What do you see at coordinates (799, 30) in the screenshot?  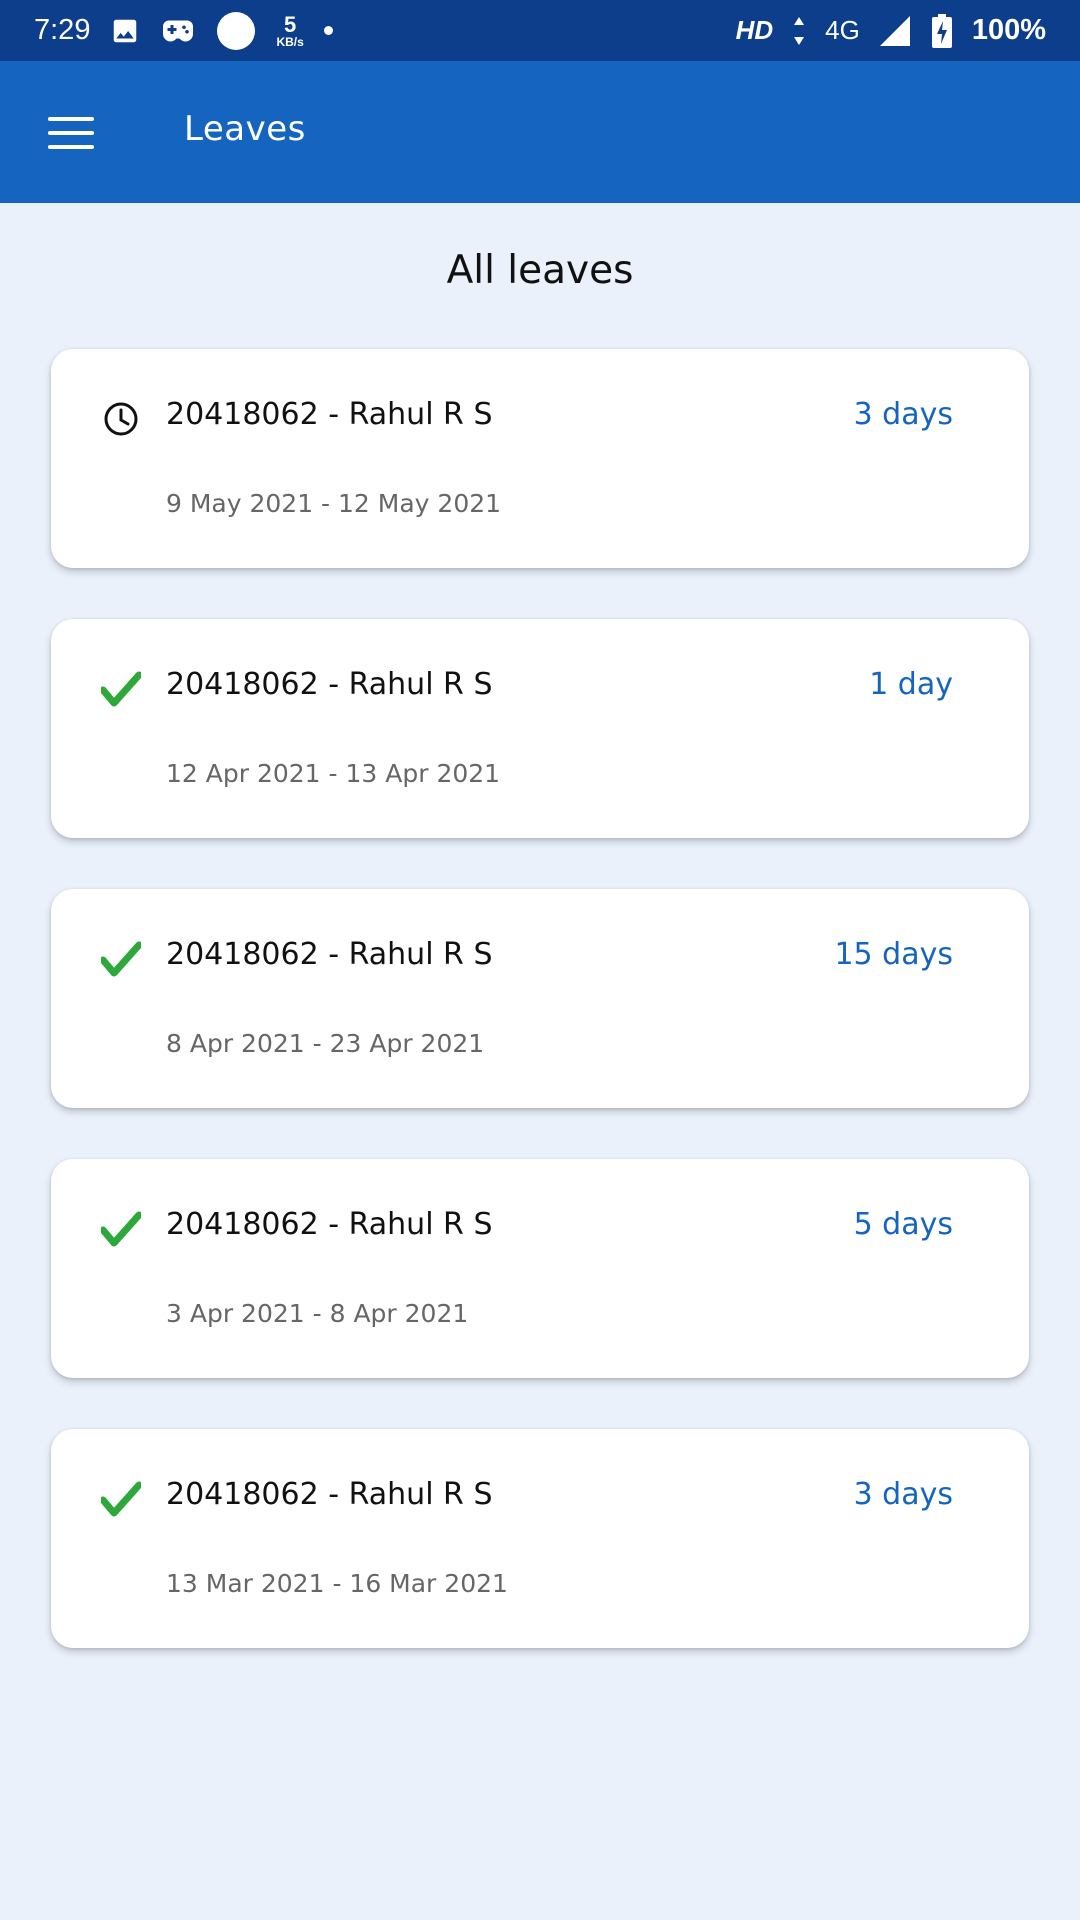 I see `data-activity-icon` at bounding box center [799, 30].